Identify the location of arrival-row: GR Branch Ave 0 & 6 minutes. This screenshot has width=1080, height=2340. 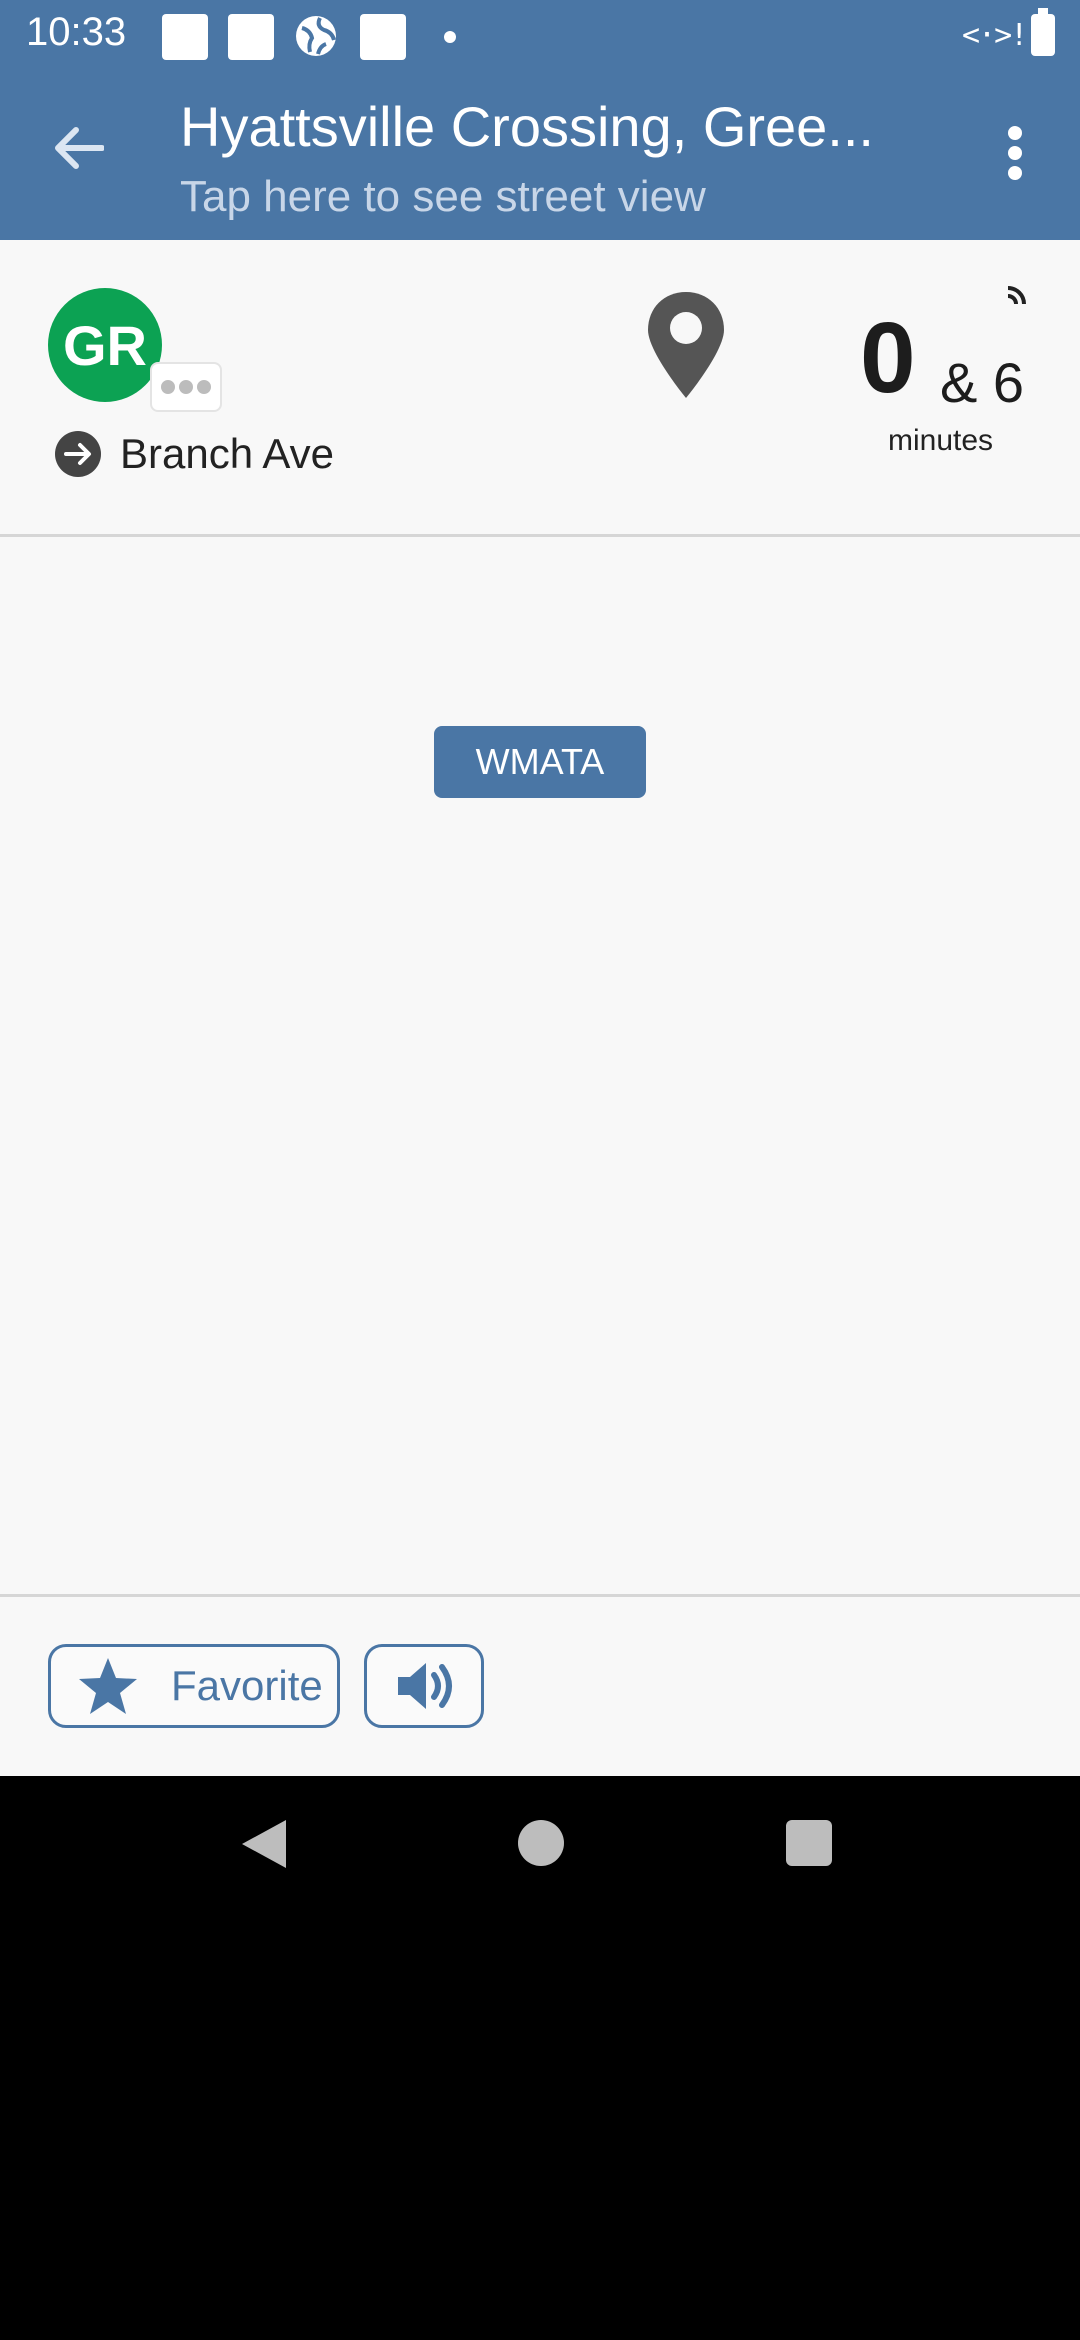
(540, 388).